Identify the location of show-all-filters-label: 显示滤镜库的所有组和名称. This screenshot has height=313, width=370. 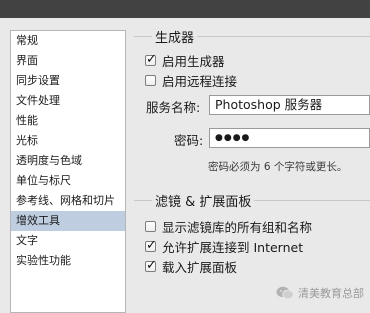
(237, 227).